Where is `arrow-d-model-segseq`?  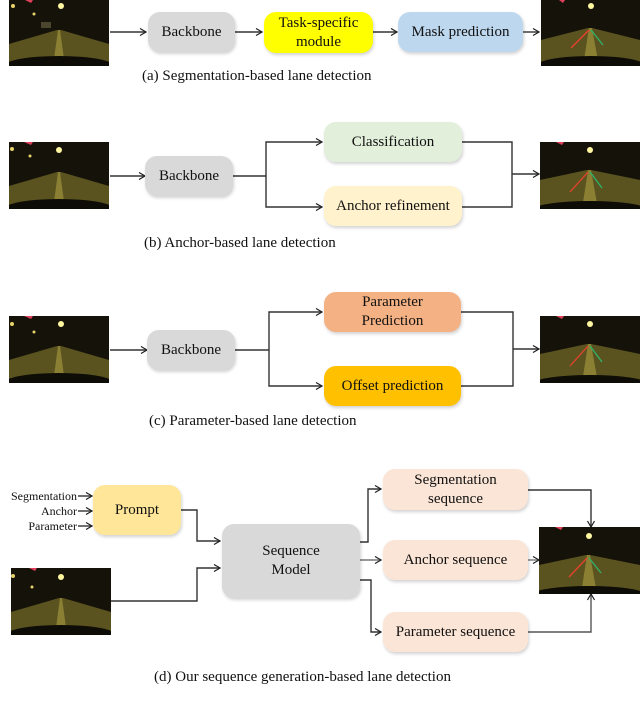 arrow-d-model-segseq is located at coordinates (370, 516).